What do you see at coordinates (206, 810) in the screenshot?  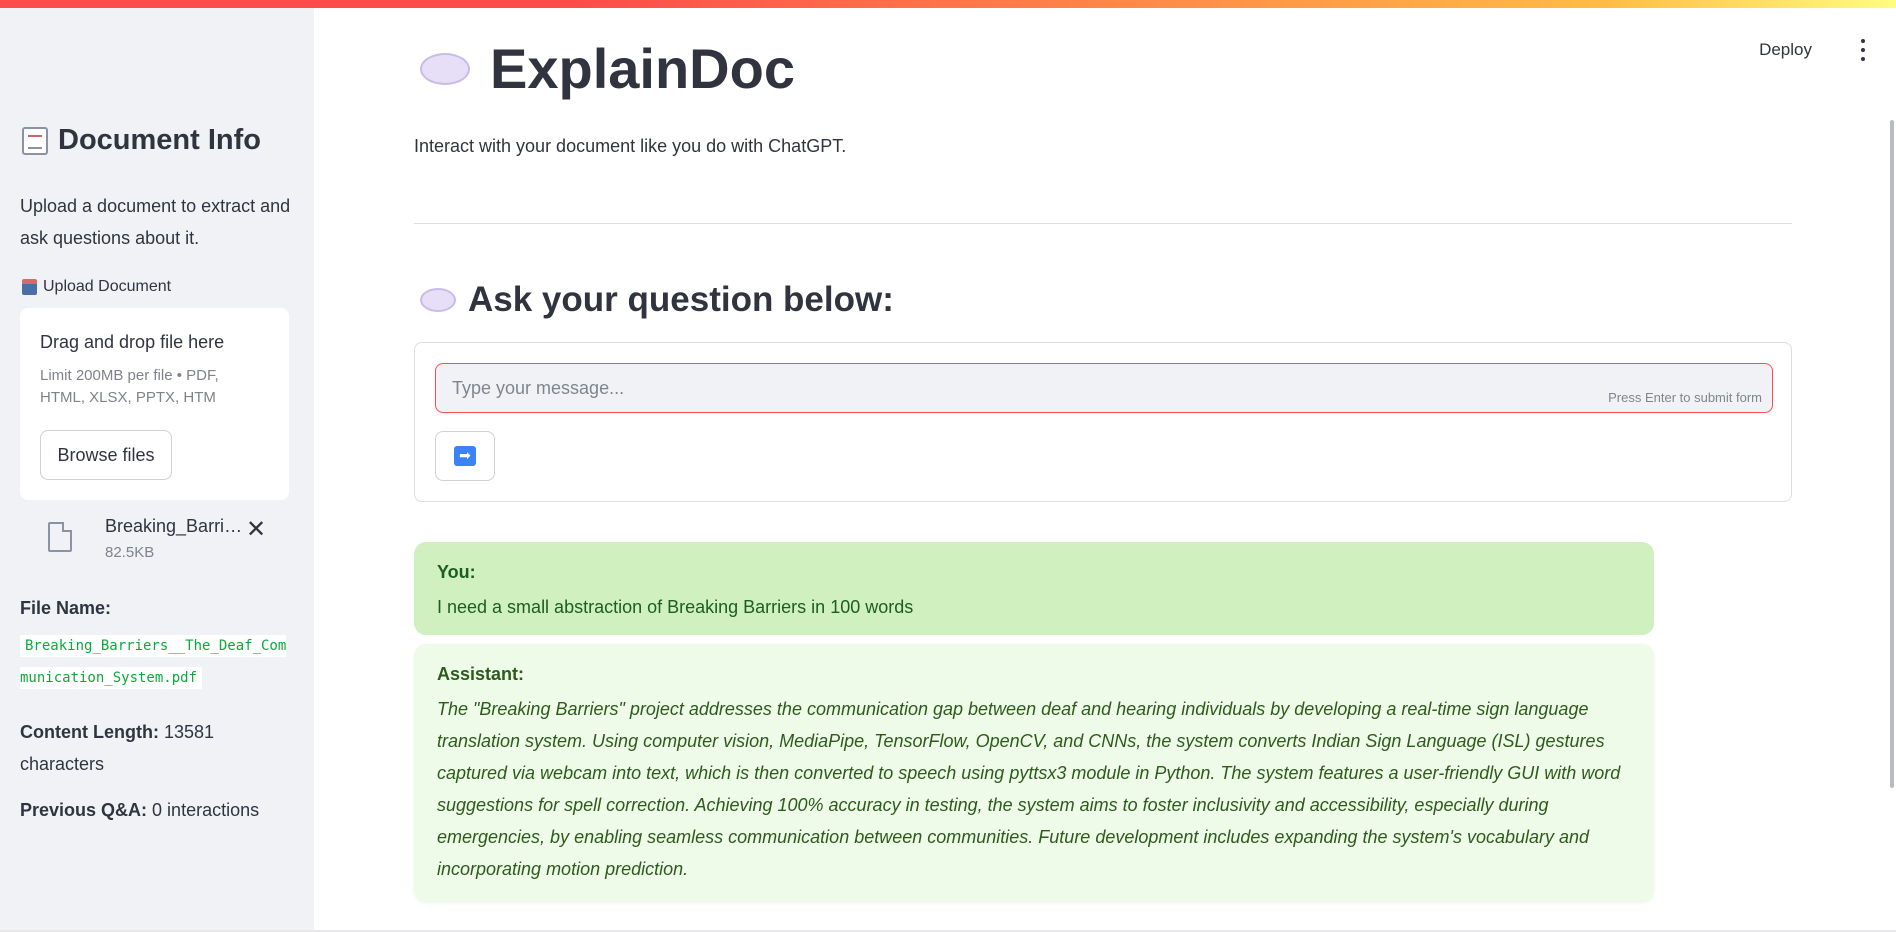 I see `previous-qa-value: 0 interactions` at bounding box center [206, 810].